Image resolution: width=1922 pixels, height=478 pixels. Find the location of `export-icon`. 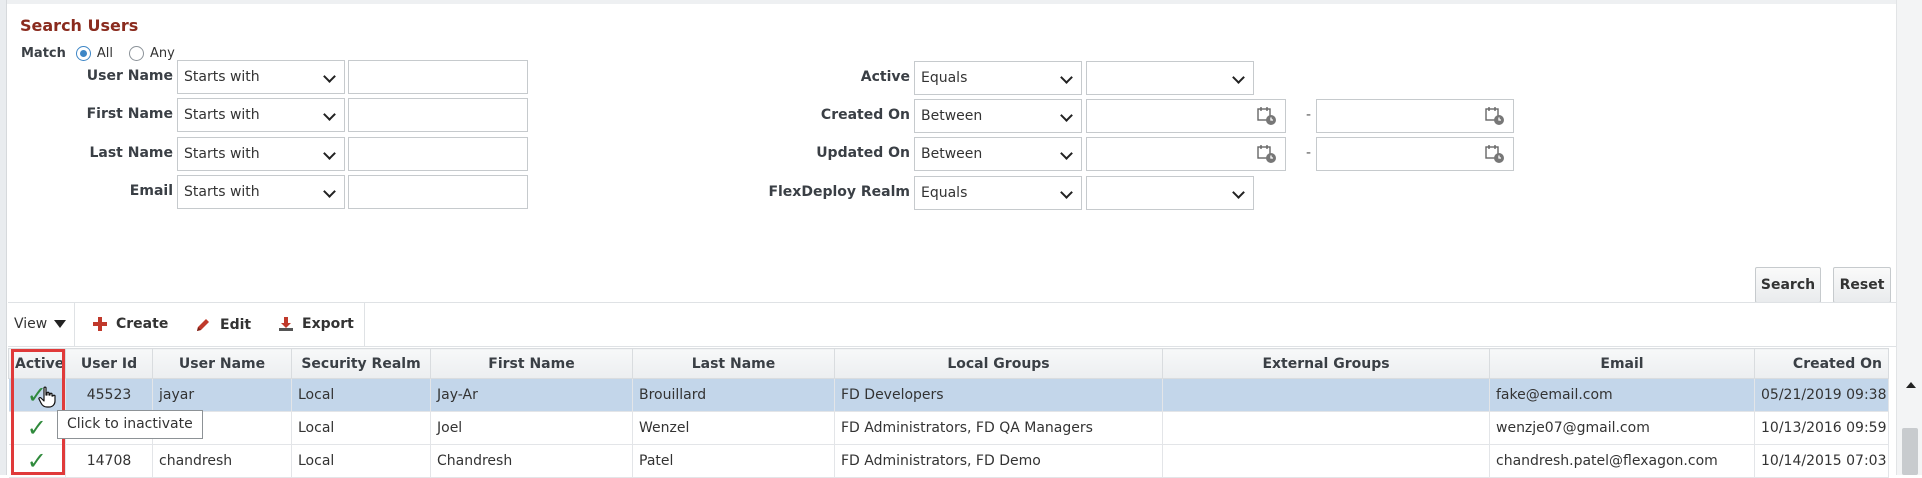

export-icon is located at coordinates (286, 324).